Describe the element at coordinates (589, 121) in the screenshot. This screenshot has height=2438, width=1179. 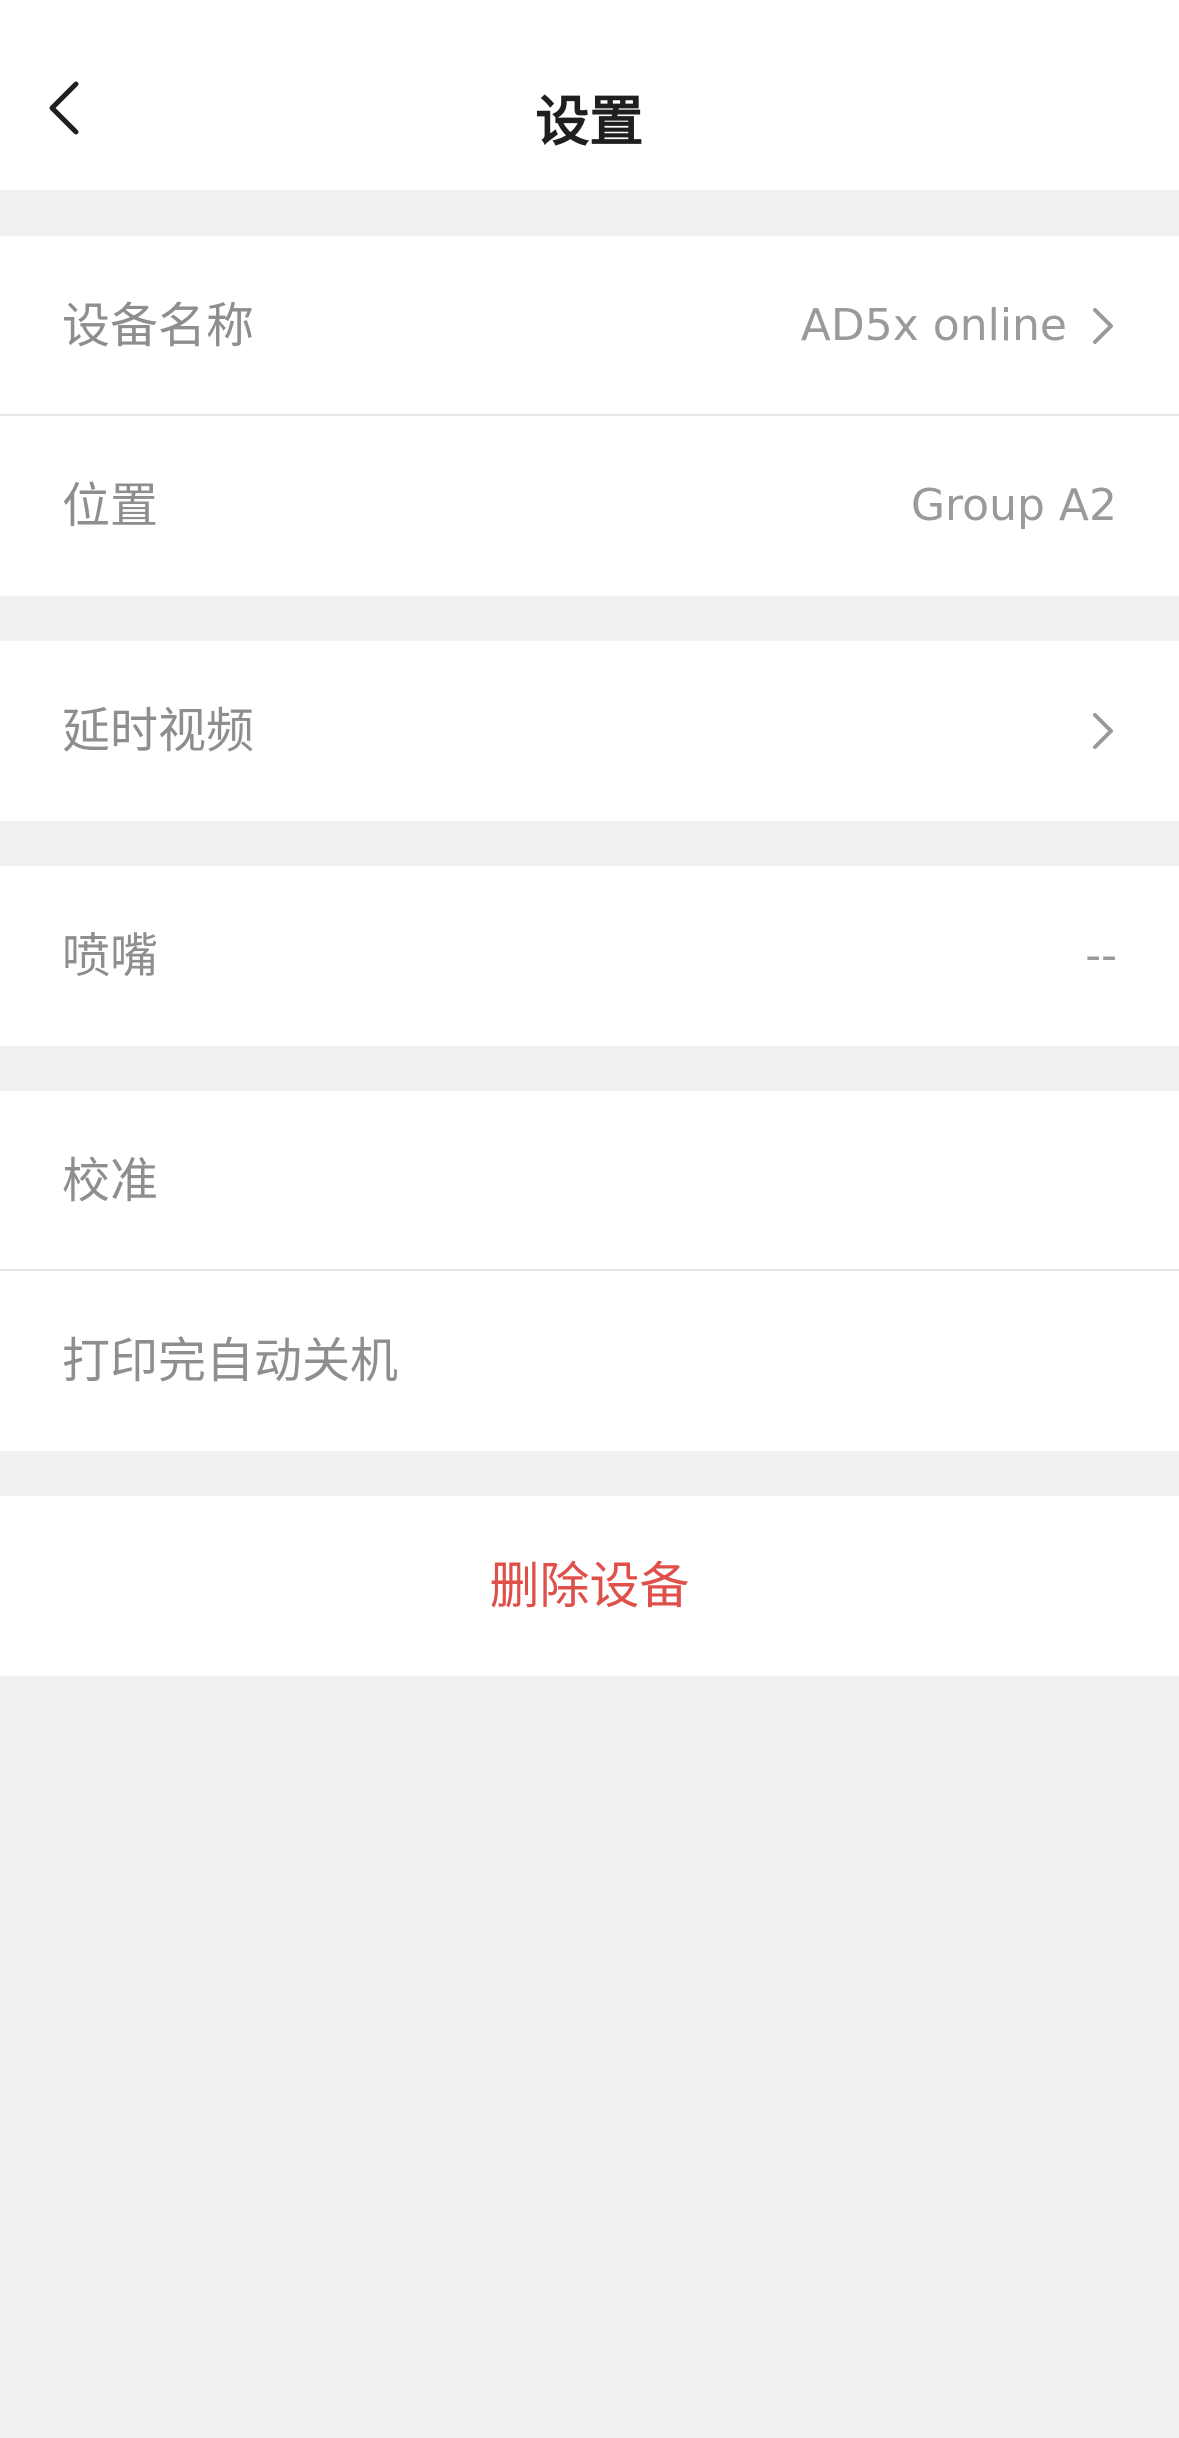
I see `page-title: 设置` at that location.